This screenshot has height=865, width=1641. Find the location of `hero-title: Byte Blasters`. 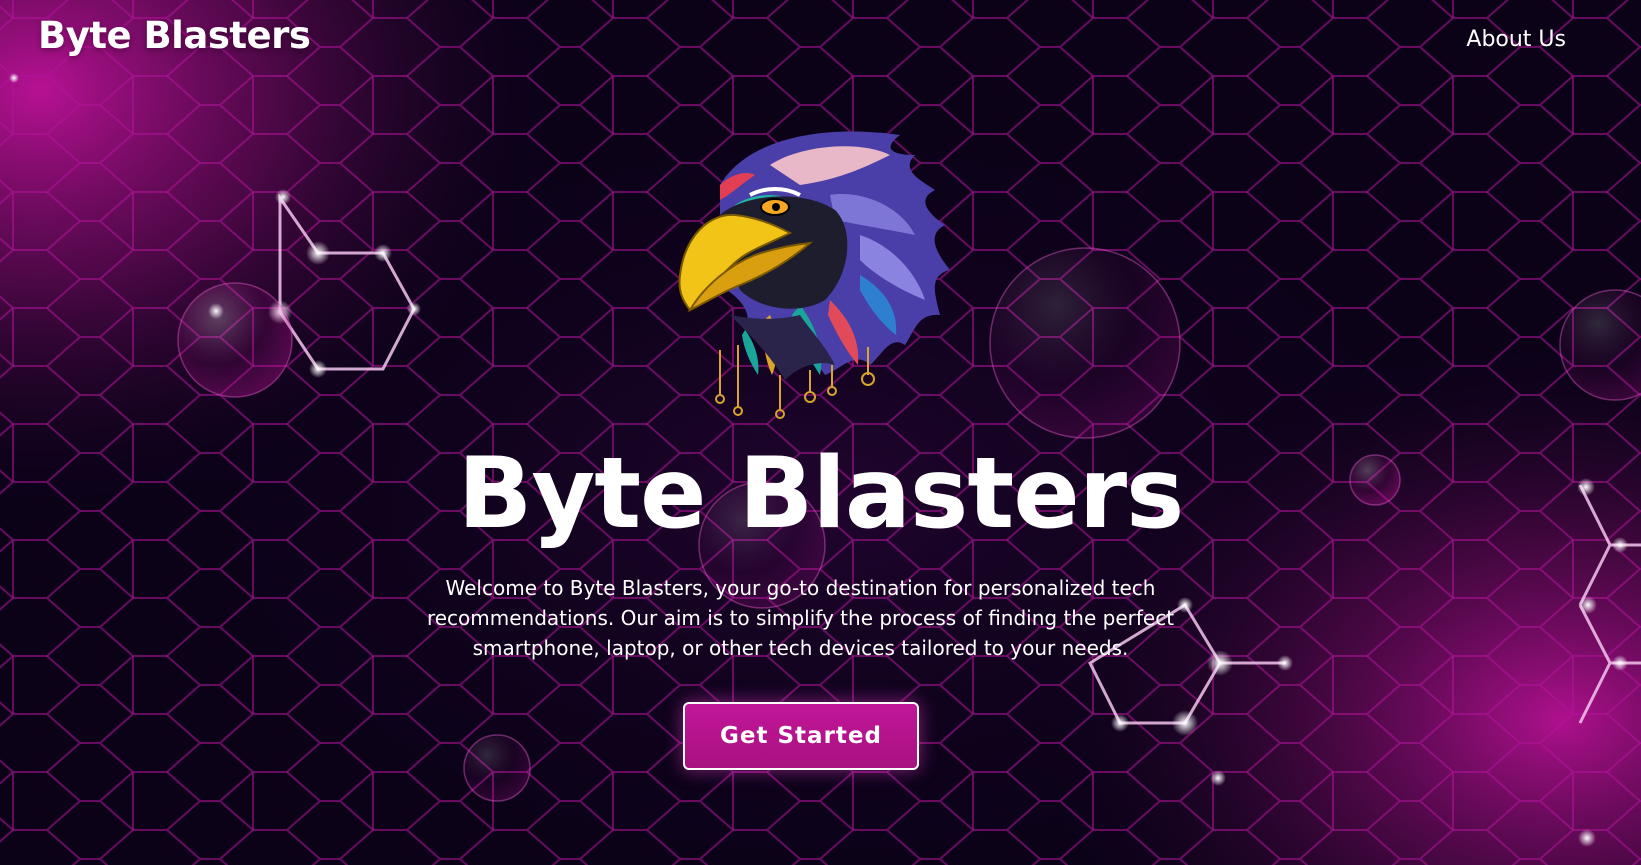

hero-title: Byte Blasters is located at coordinates (821, 494).